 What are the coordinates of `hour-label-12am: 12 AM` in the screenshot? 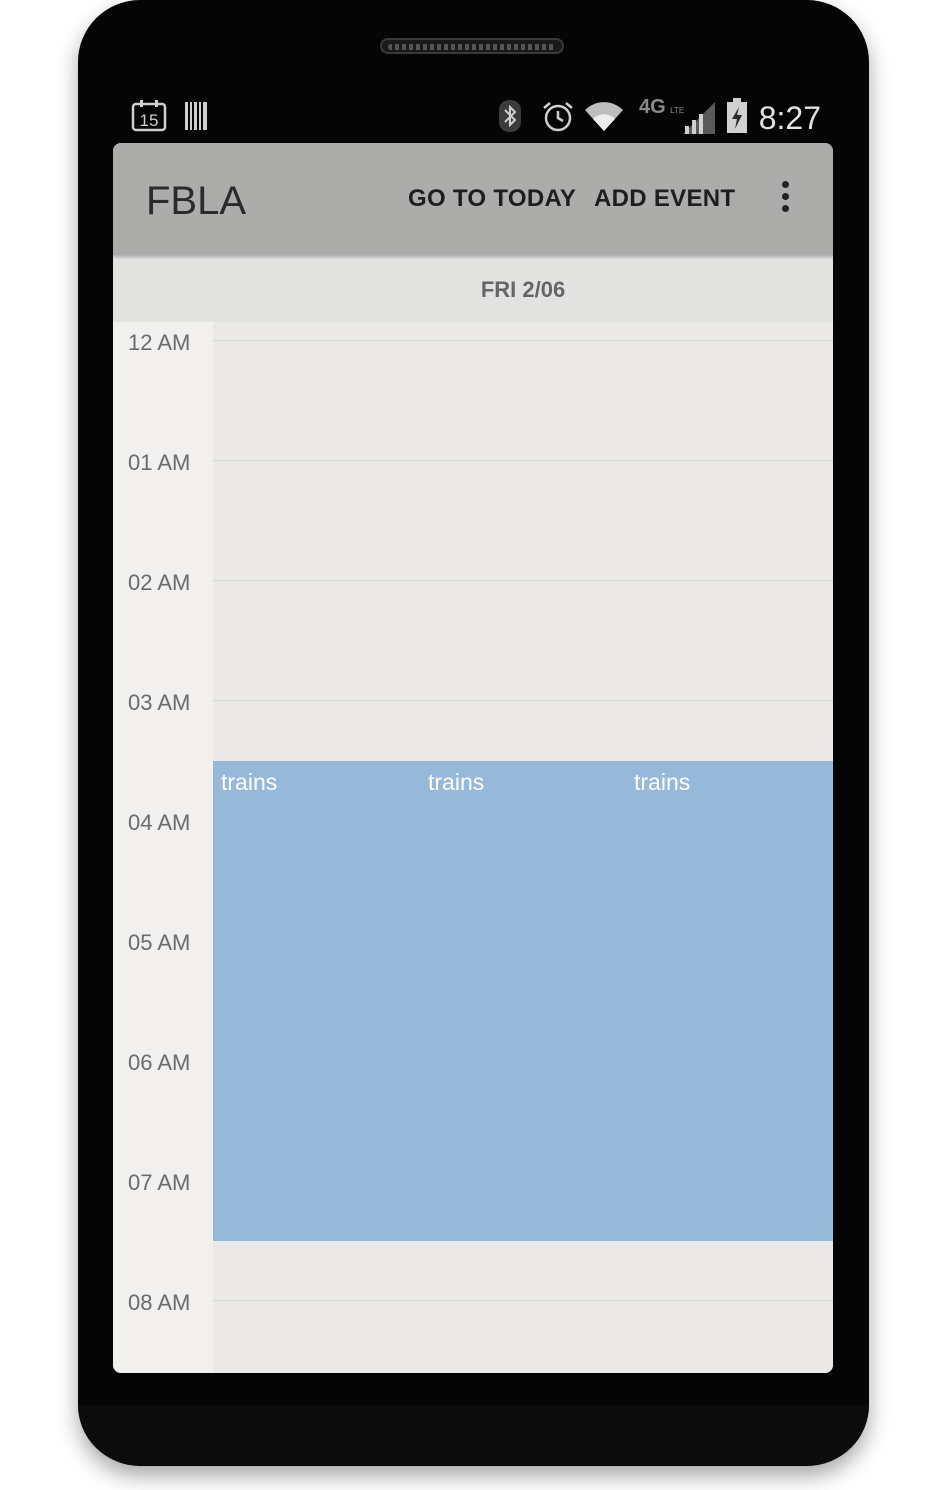 It's located at (159, 342).